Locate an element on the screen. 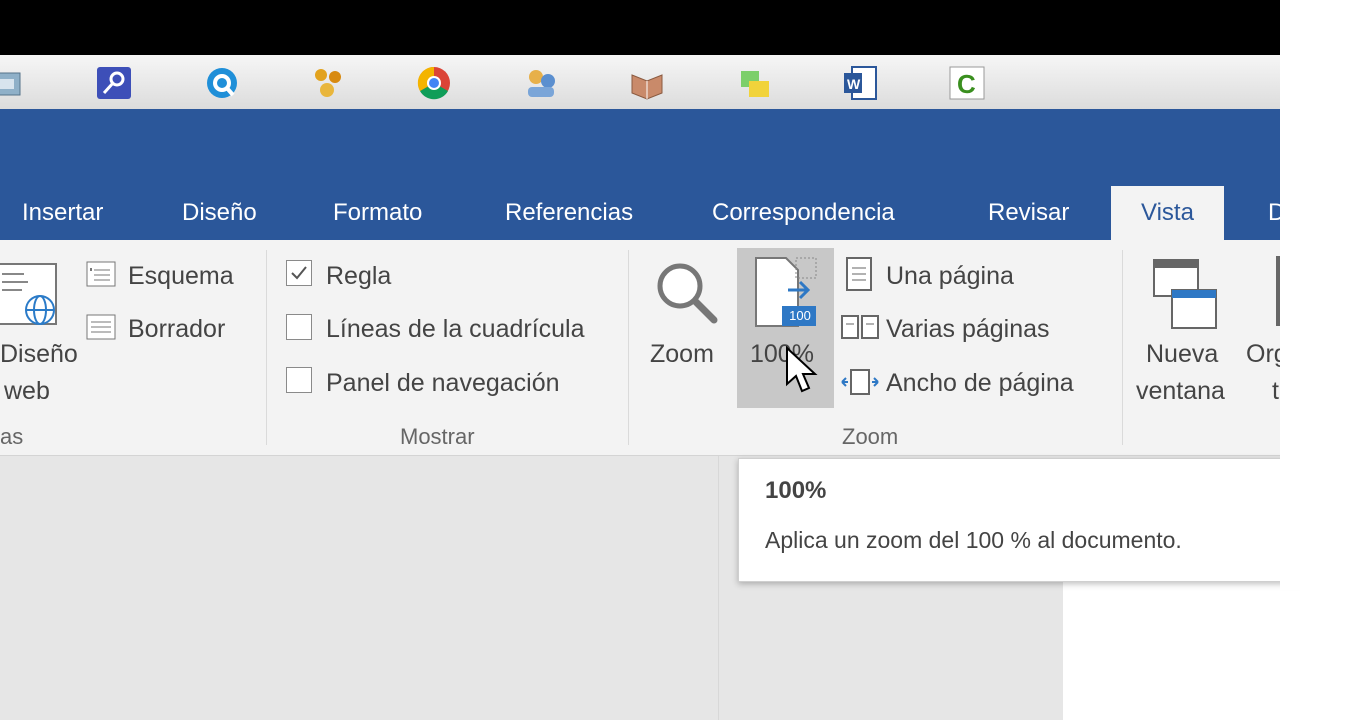 The image size is (1364, 720). panel-checkbox is located at coordinates (299, 380).